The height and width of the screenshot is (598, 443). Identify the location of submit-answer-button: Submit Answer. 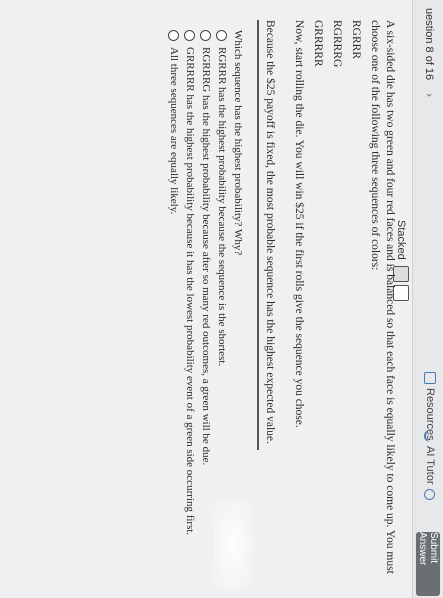
(428, 564).